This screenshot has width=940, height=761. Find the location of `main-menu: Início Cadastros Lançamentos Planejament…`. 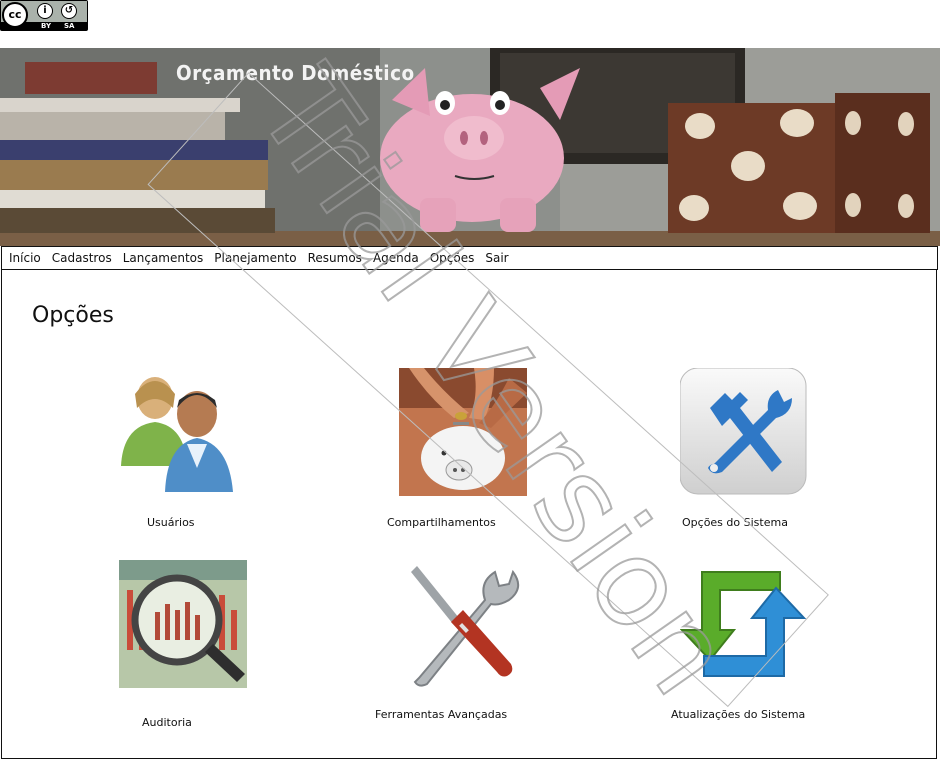

main-menu: Início Cadastros Lançamentos Planejament… is located at coordinates (469, 258).